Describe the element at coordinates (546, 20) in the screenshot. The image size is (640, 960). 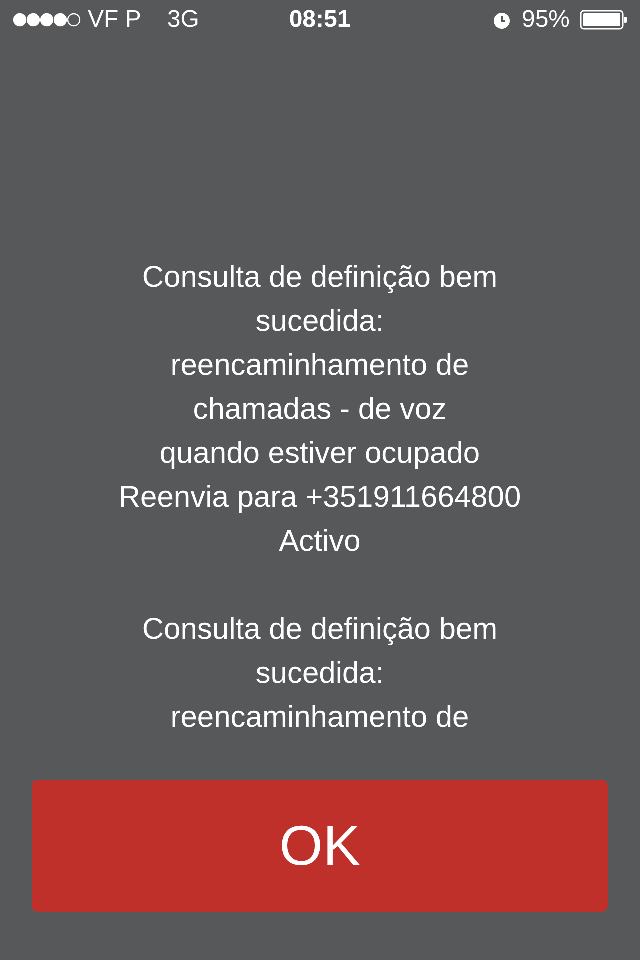
I see `battery-percentage: 95%` at that location.